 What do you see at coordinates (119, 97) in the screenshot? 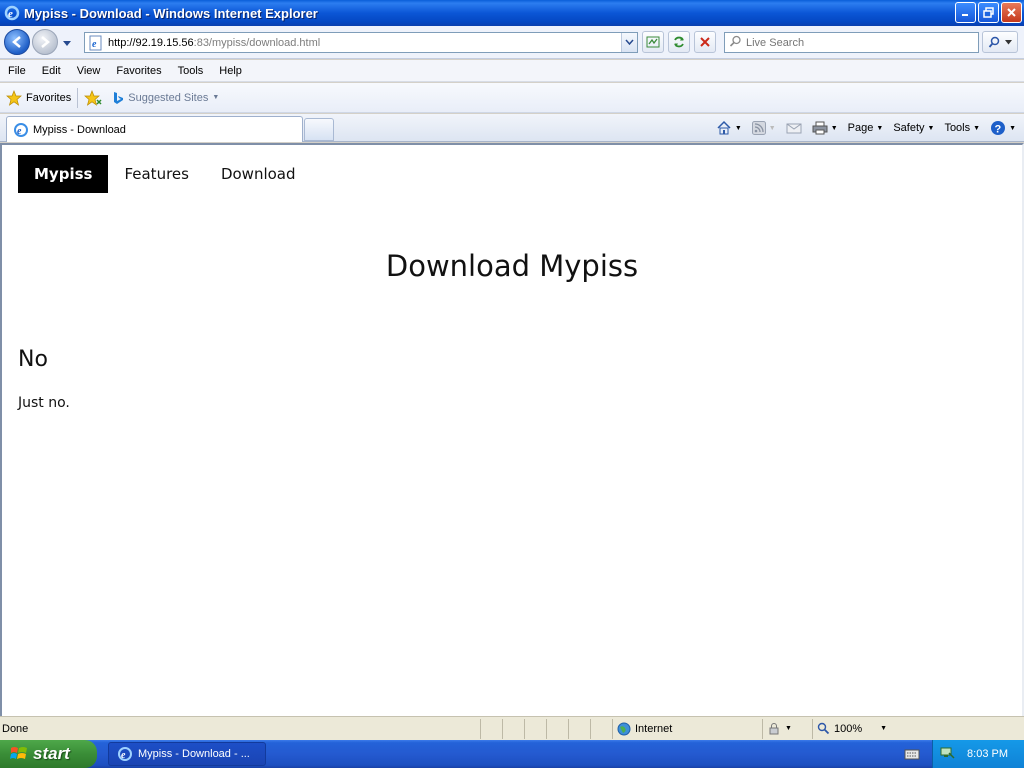
I see `bing-icon` at bounding box center [119, 97].